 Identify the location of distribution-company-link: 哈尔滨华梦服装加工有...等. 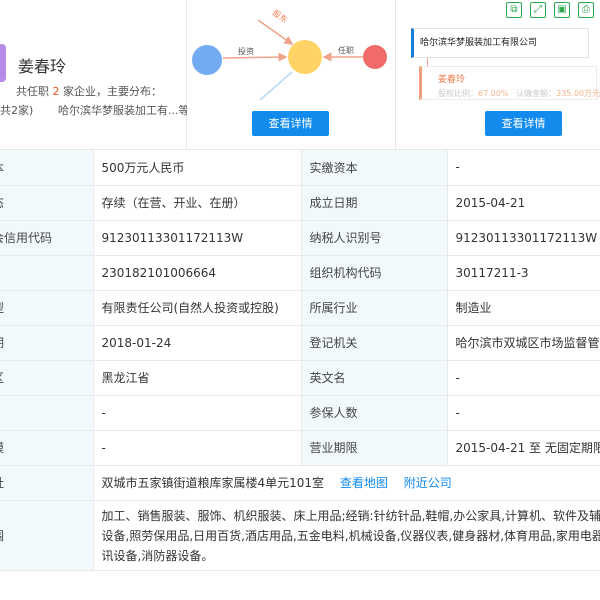
(122, 110).